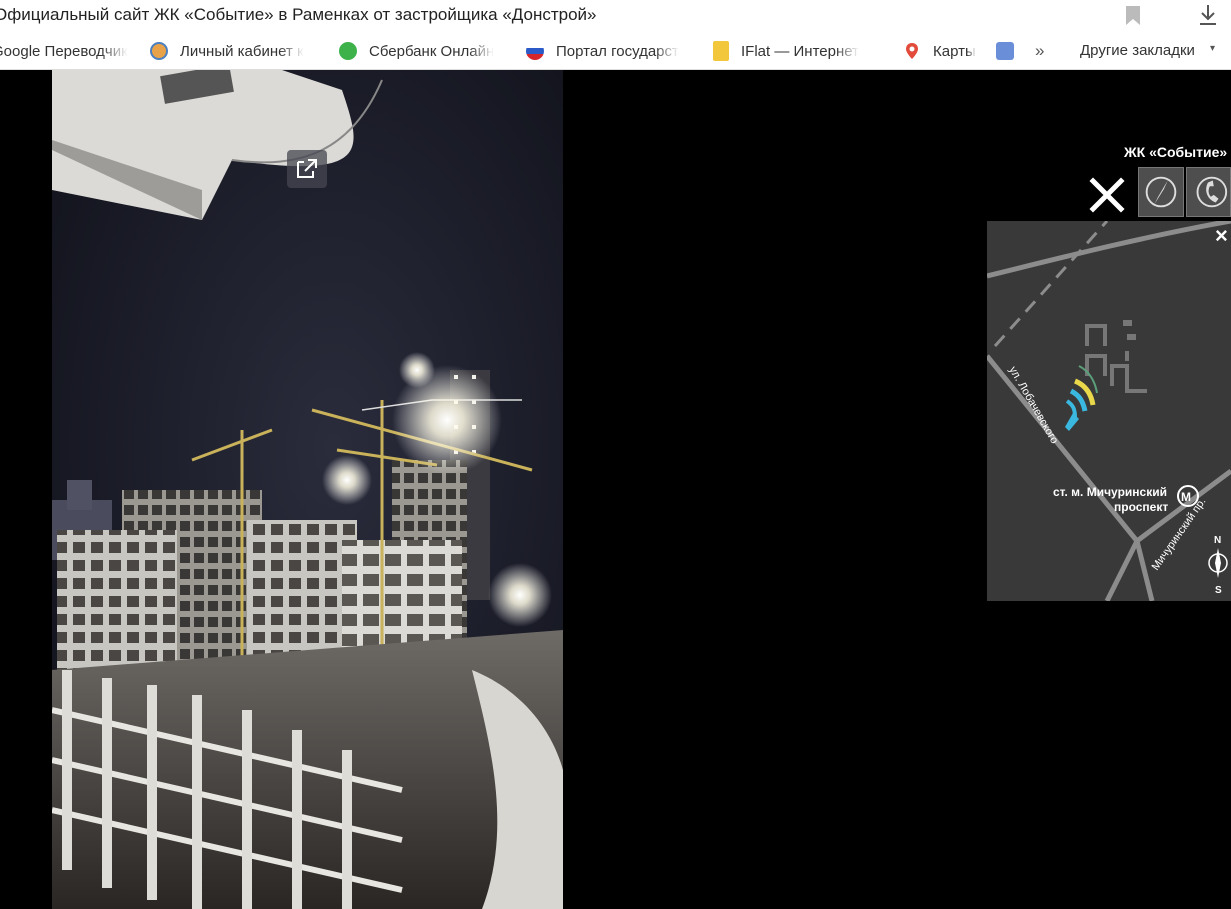 The image size is (1231, 909). Describe the element at coordinates (954, 51) in the screenshot. I see `bookmark-label: Карты` at that location.